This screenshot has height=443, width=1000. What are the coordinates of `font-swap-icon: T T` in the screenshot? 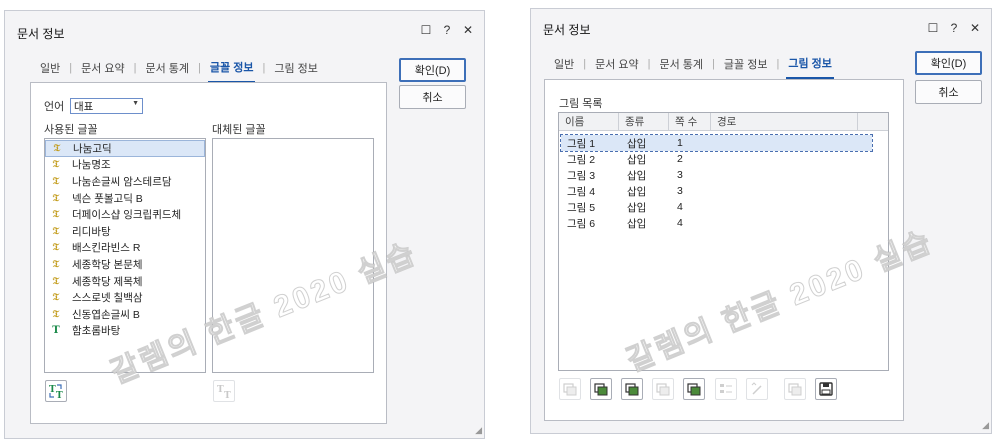 It's located at (224, 392).